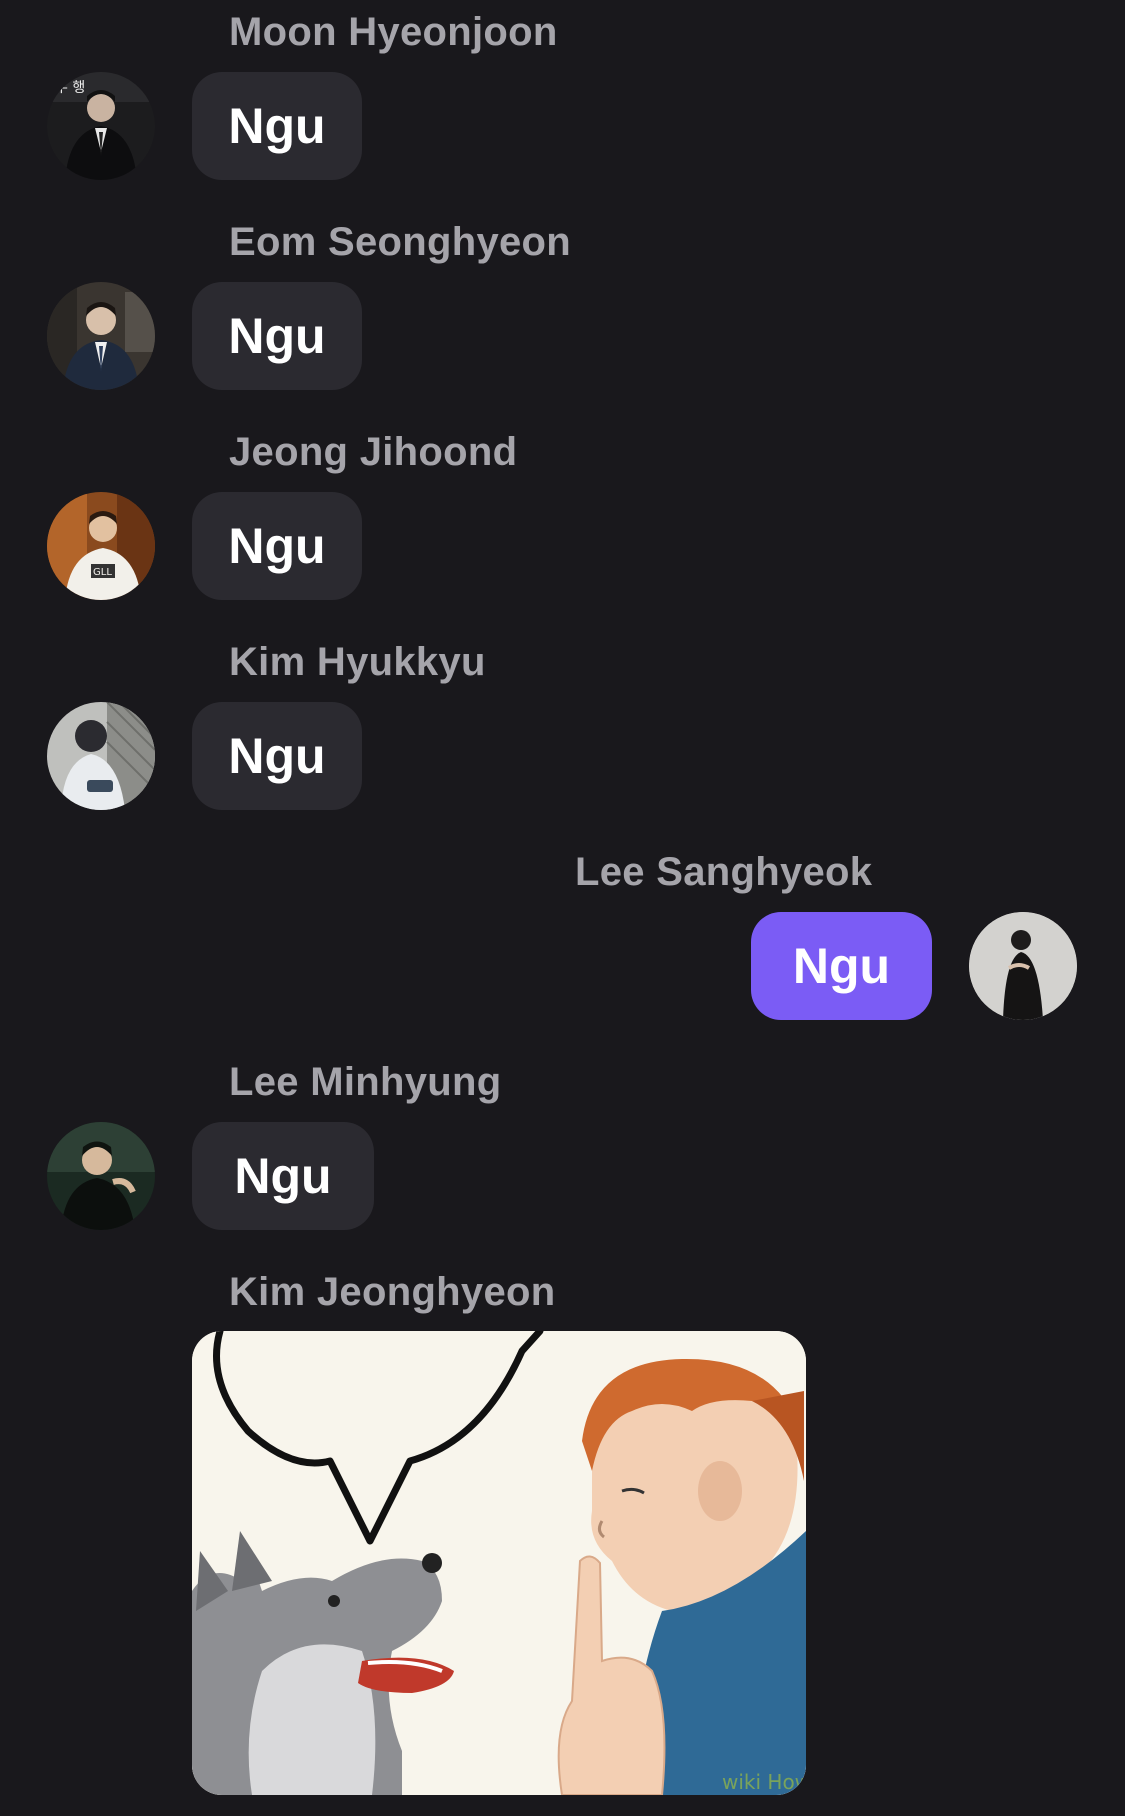 This screenshot has height=1816, width=1125. What do you see at coordinates (392, 1292) in the screenshot?
I see `sender-name: Kim Jeonghyeon` at bounding box center [392, 1292].